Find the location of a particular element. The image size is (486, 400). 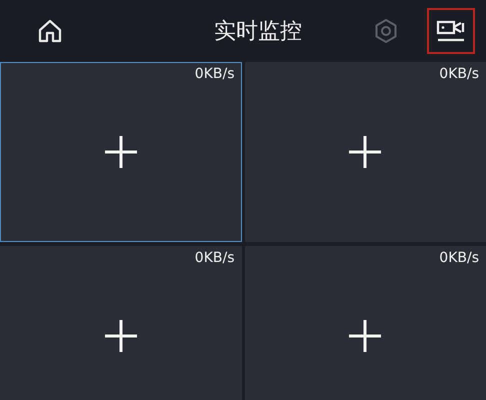

camera-icon is located at coordinates (451, 31).